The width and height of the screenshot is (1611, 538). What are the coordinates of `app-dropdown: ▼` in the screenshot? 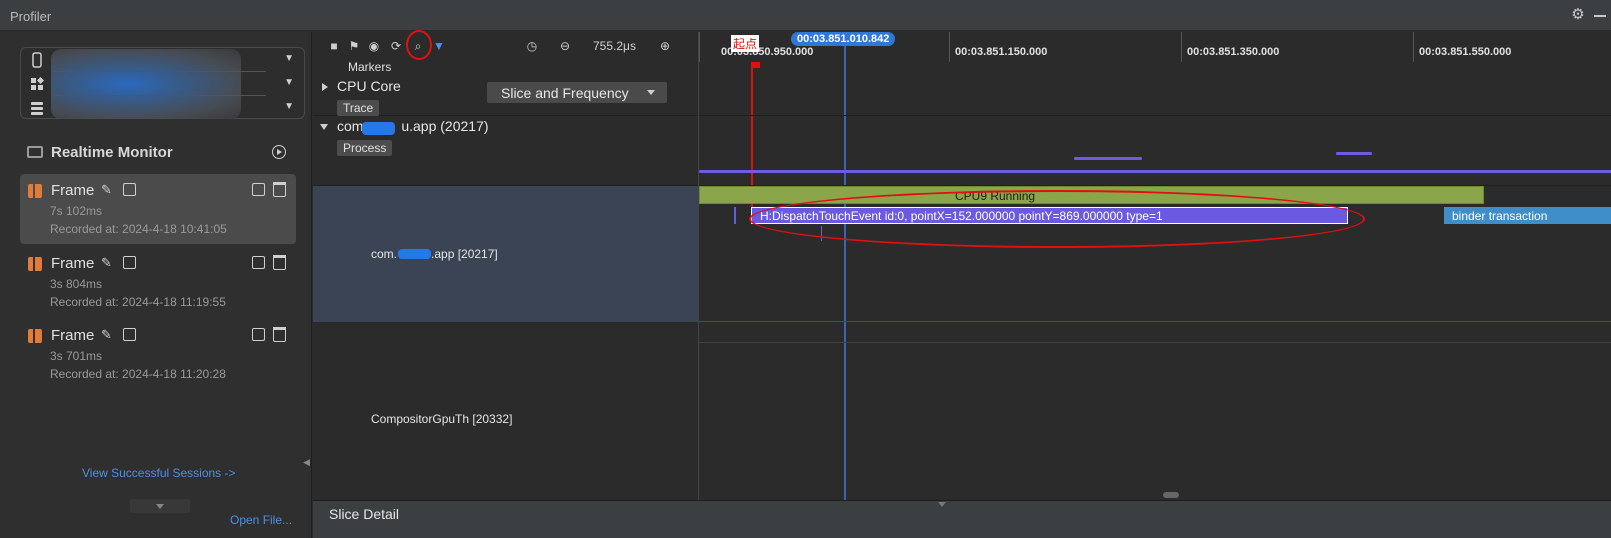 It's located at (163, 84).